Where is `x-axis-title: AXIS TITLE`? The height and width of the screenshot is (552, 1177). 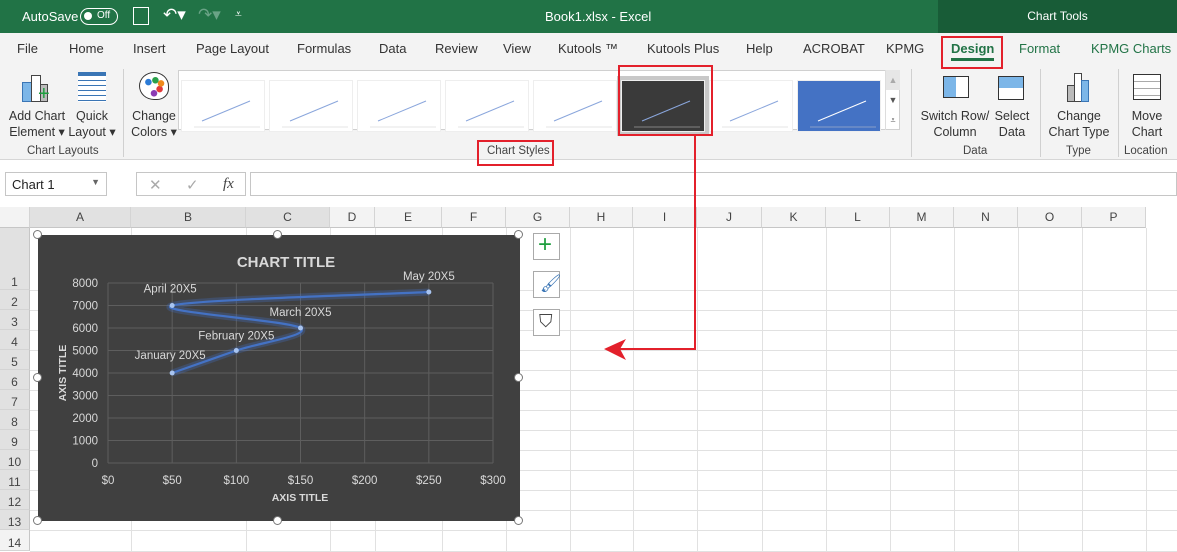 x-axis-title: AXIS TITLE is located at coordinates (300, 498).